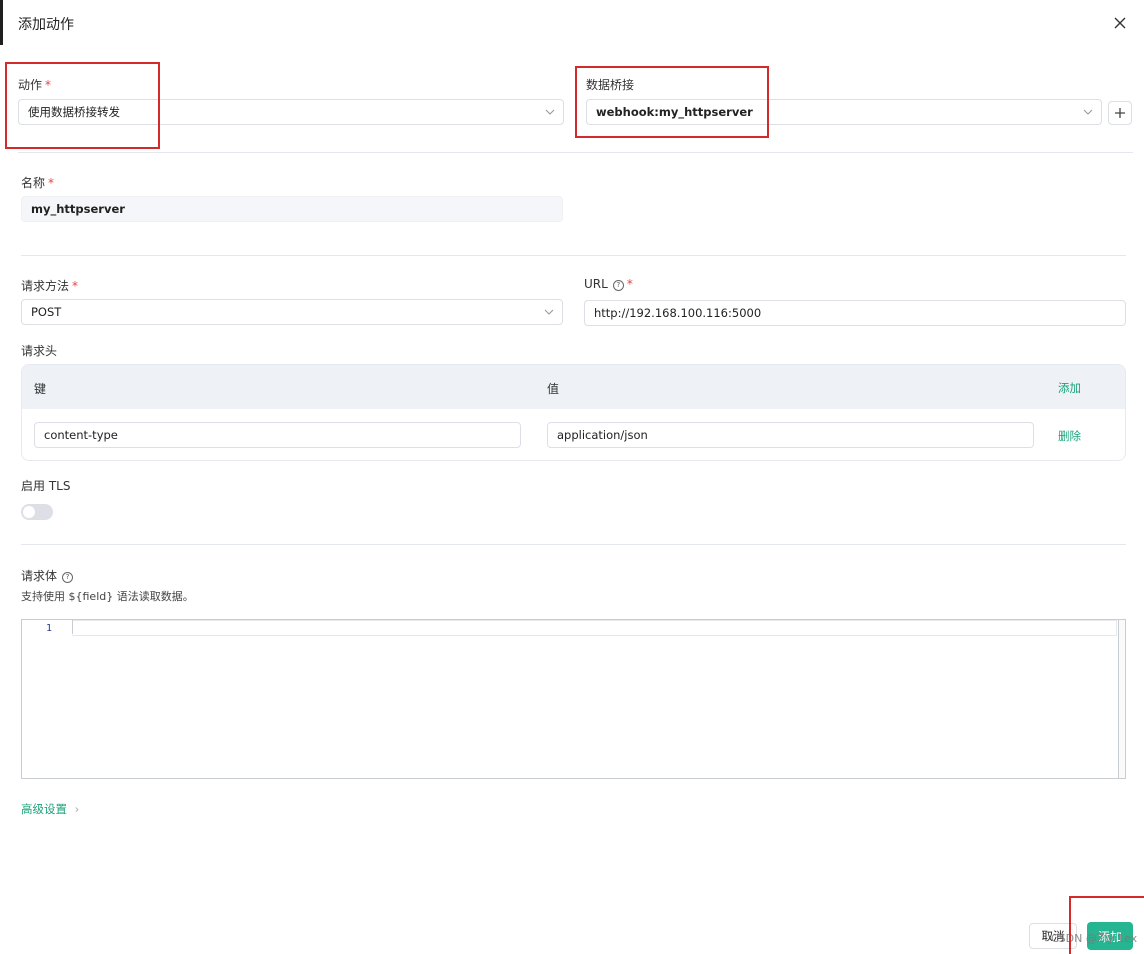 Image resolution: width=1144 pixels, height=954 pixels. What do you see at coordinates (46, 486) in the screenshot?
I see `tls-label: 启用 TLS` at bounding box center [46, 486].